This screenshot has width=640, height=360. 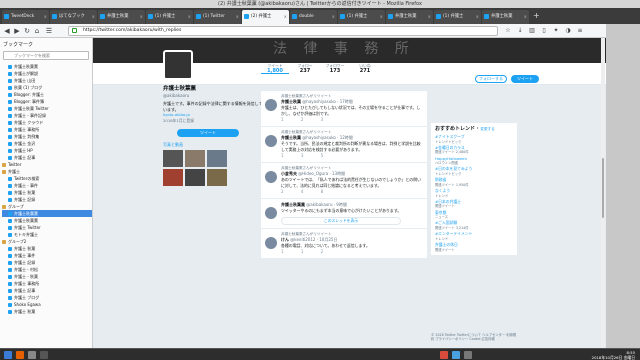 What do you see at coordinates (47, 122) in the screenshot?
I see `bookmark-item: 弁護士 クラウド` at bounding box center [47, 122].